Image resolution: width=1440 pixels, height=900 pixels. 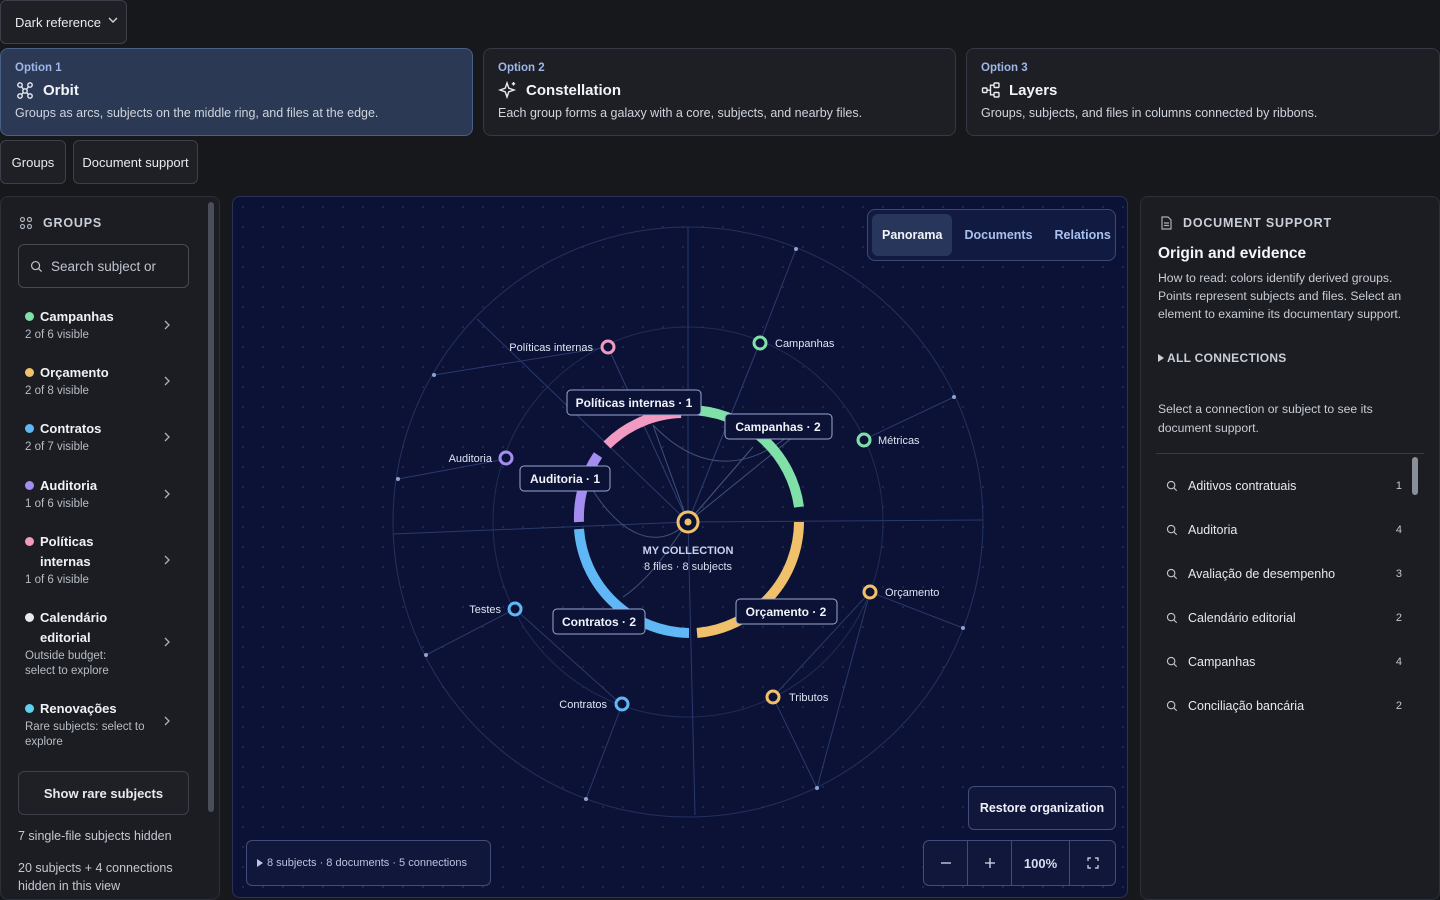 I want to click on search-input: Search subject or, so click(x=103, y=266).